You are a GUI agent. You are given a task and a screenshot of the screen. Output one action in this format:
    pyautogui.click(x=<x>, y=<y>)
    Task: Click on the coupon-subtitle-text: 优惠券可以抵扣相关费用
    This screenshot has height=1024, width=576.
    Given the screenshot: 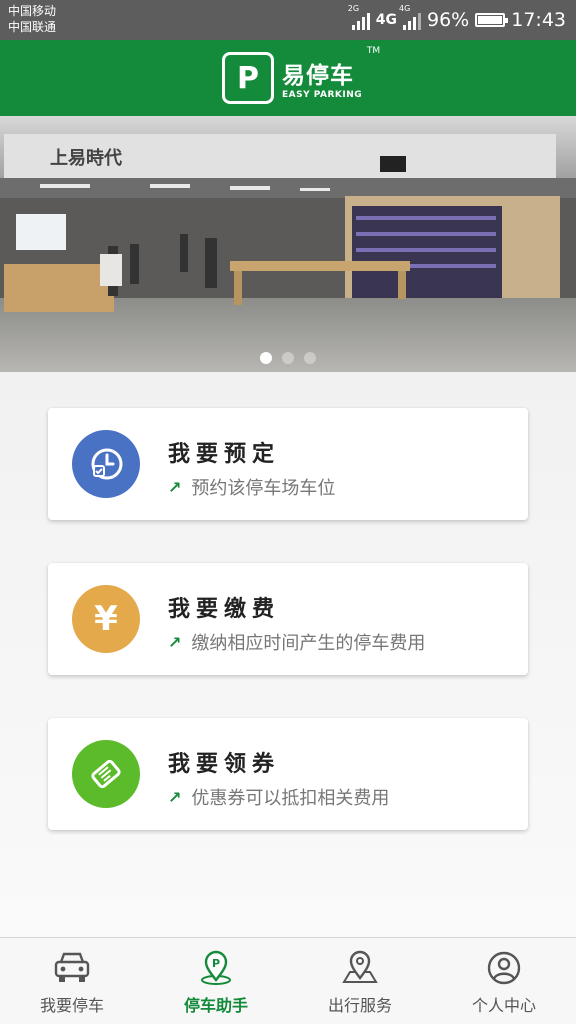 What is the action you would take?
    pyautogui.click(x=290, y=798)
    